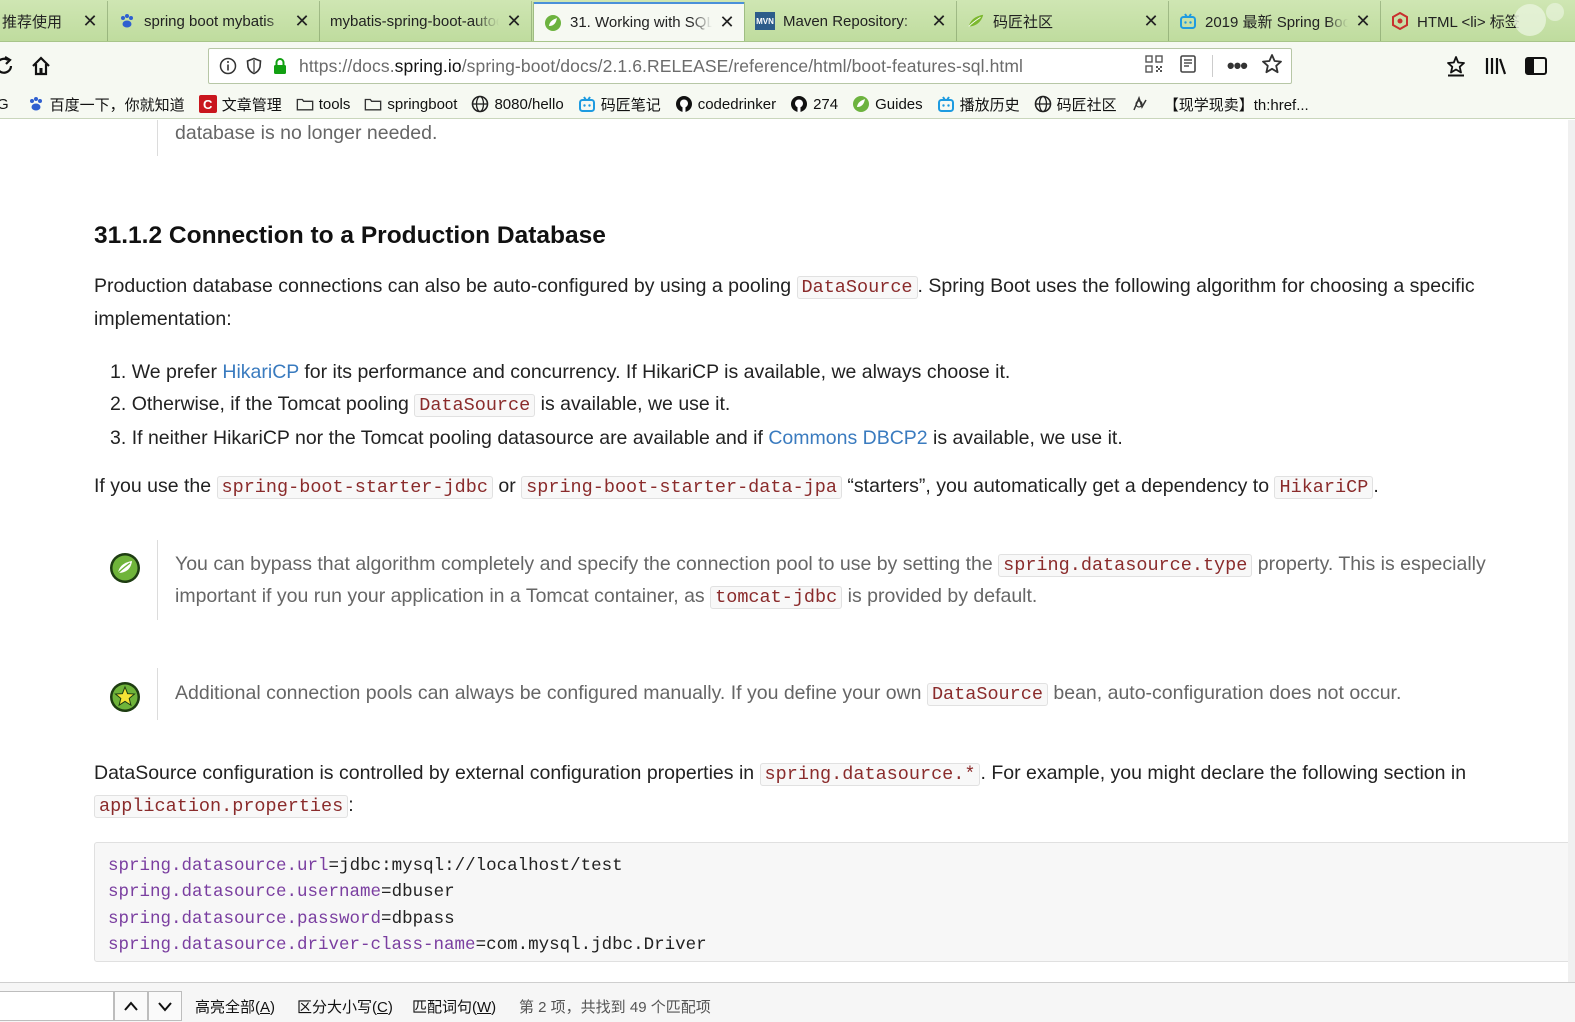 The height and width of the screenshot is (1022, 1575). Describe the element at coordinates (125, 568) in the screenshot. I see `tip-leaf-icon` at that location.